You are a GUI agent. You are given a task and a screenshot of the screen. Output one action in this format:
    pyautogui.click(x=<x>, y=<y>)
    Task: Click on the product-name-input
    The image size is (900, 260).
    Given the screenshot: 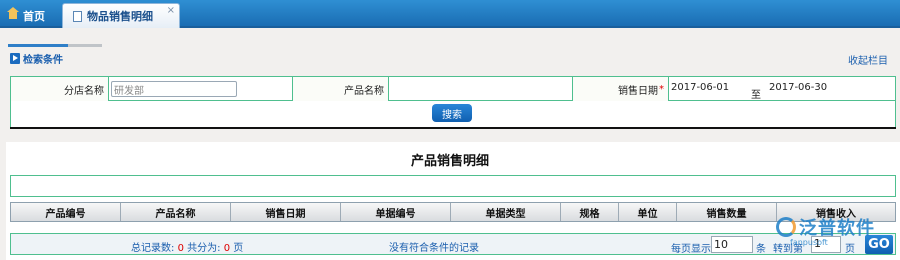 What is the action you would take?
    pyautogui.click(x=481, y=89)
    